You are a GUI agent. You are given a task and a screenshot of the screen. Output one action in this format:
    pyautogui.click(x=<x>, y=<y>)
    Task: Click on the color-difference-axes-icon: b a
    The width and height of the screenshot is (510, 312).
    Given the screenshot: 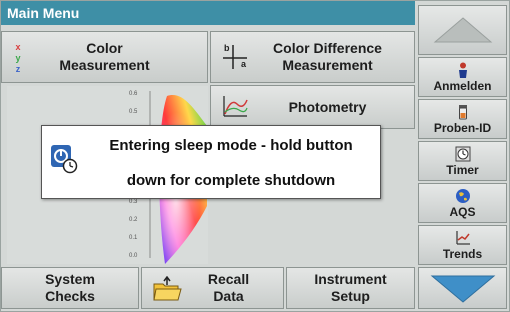 What is the action you would take?
    pyautogui.click(x=235, y=56)
    